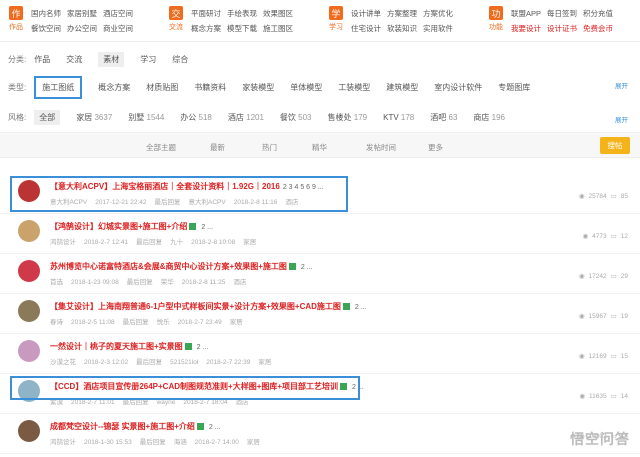 The width and height of the screenshot is (640, 457). Describe the element at coordinates (146, 117) in the screenshot. I see `style-option: 别墅 1544` at that location.